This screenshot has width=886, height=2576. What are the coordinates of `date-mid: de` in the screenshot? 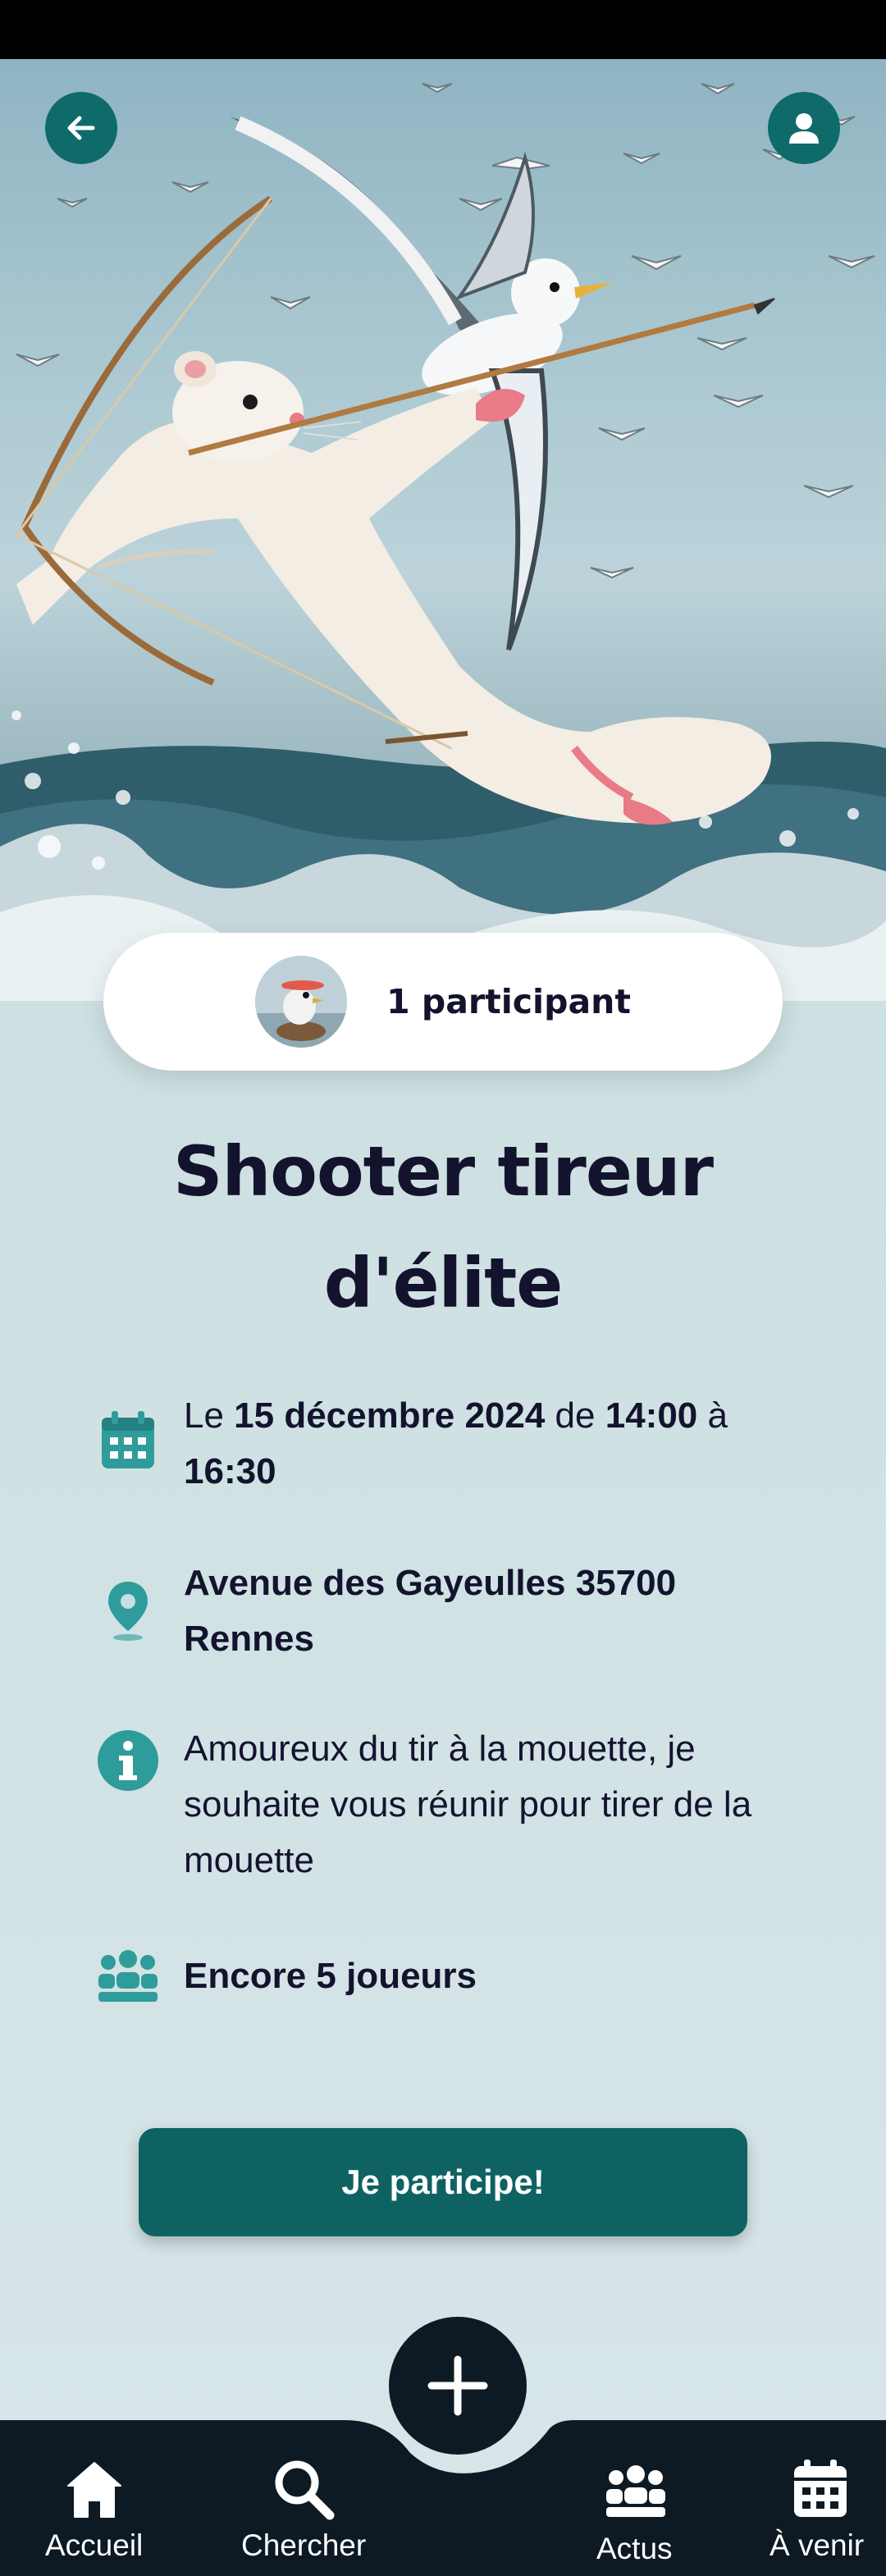 It's located at (575, 1416).